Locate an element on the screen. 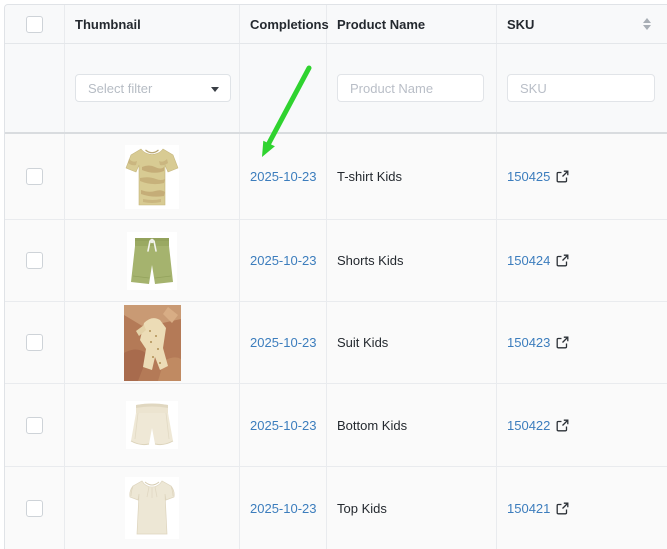  product-name-filter-input is located at coordinates (410, 88).